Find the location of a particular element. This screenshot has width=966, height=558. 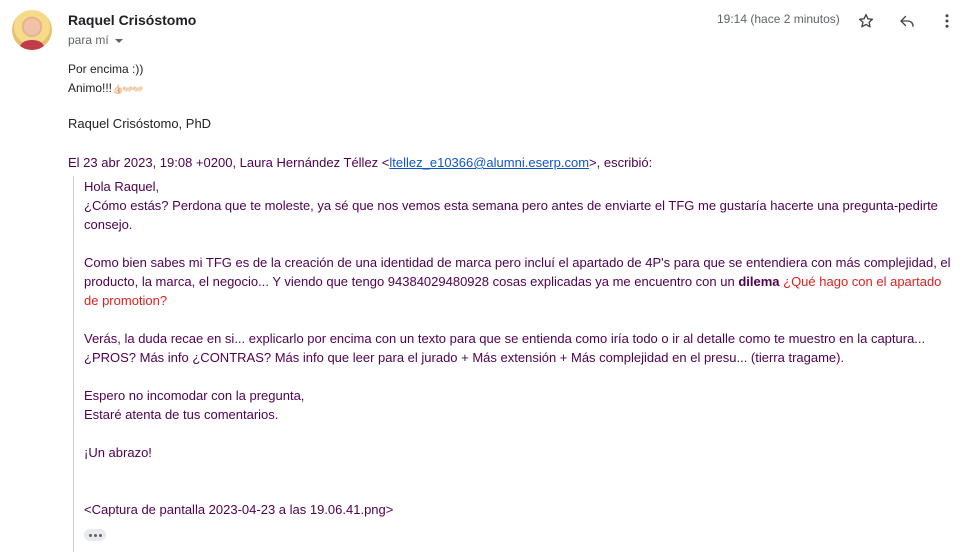

quoted-highlight: de promotion? is located at coordinates (126, 300).